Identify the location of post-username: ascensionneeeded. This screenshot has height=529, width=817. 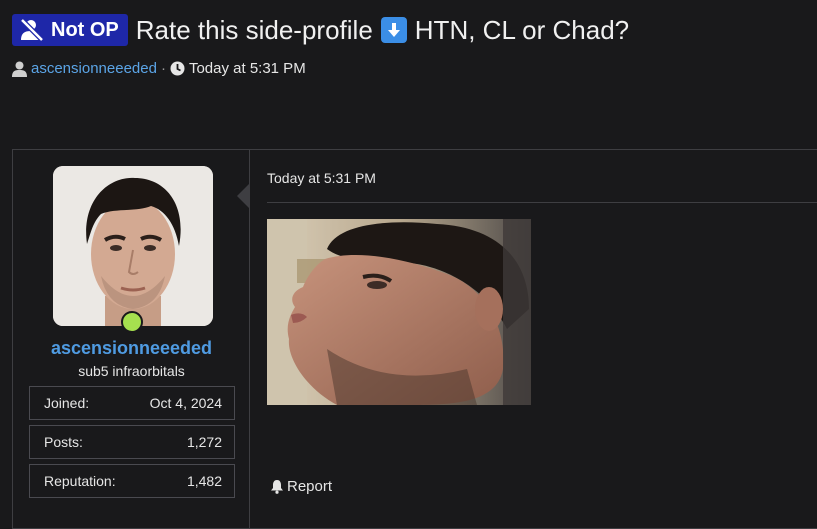
(131, 348).